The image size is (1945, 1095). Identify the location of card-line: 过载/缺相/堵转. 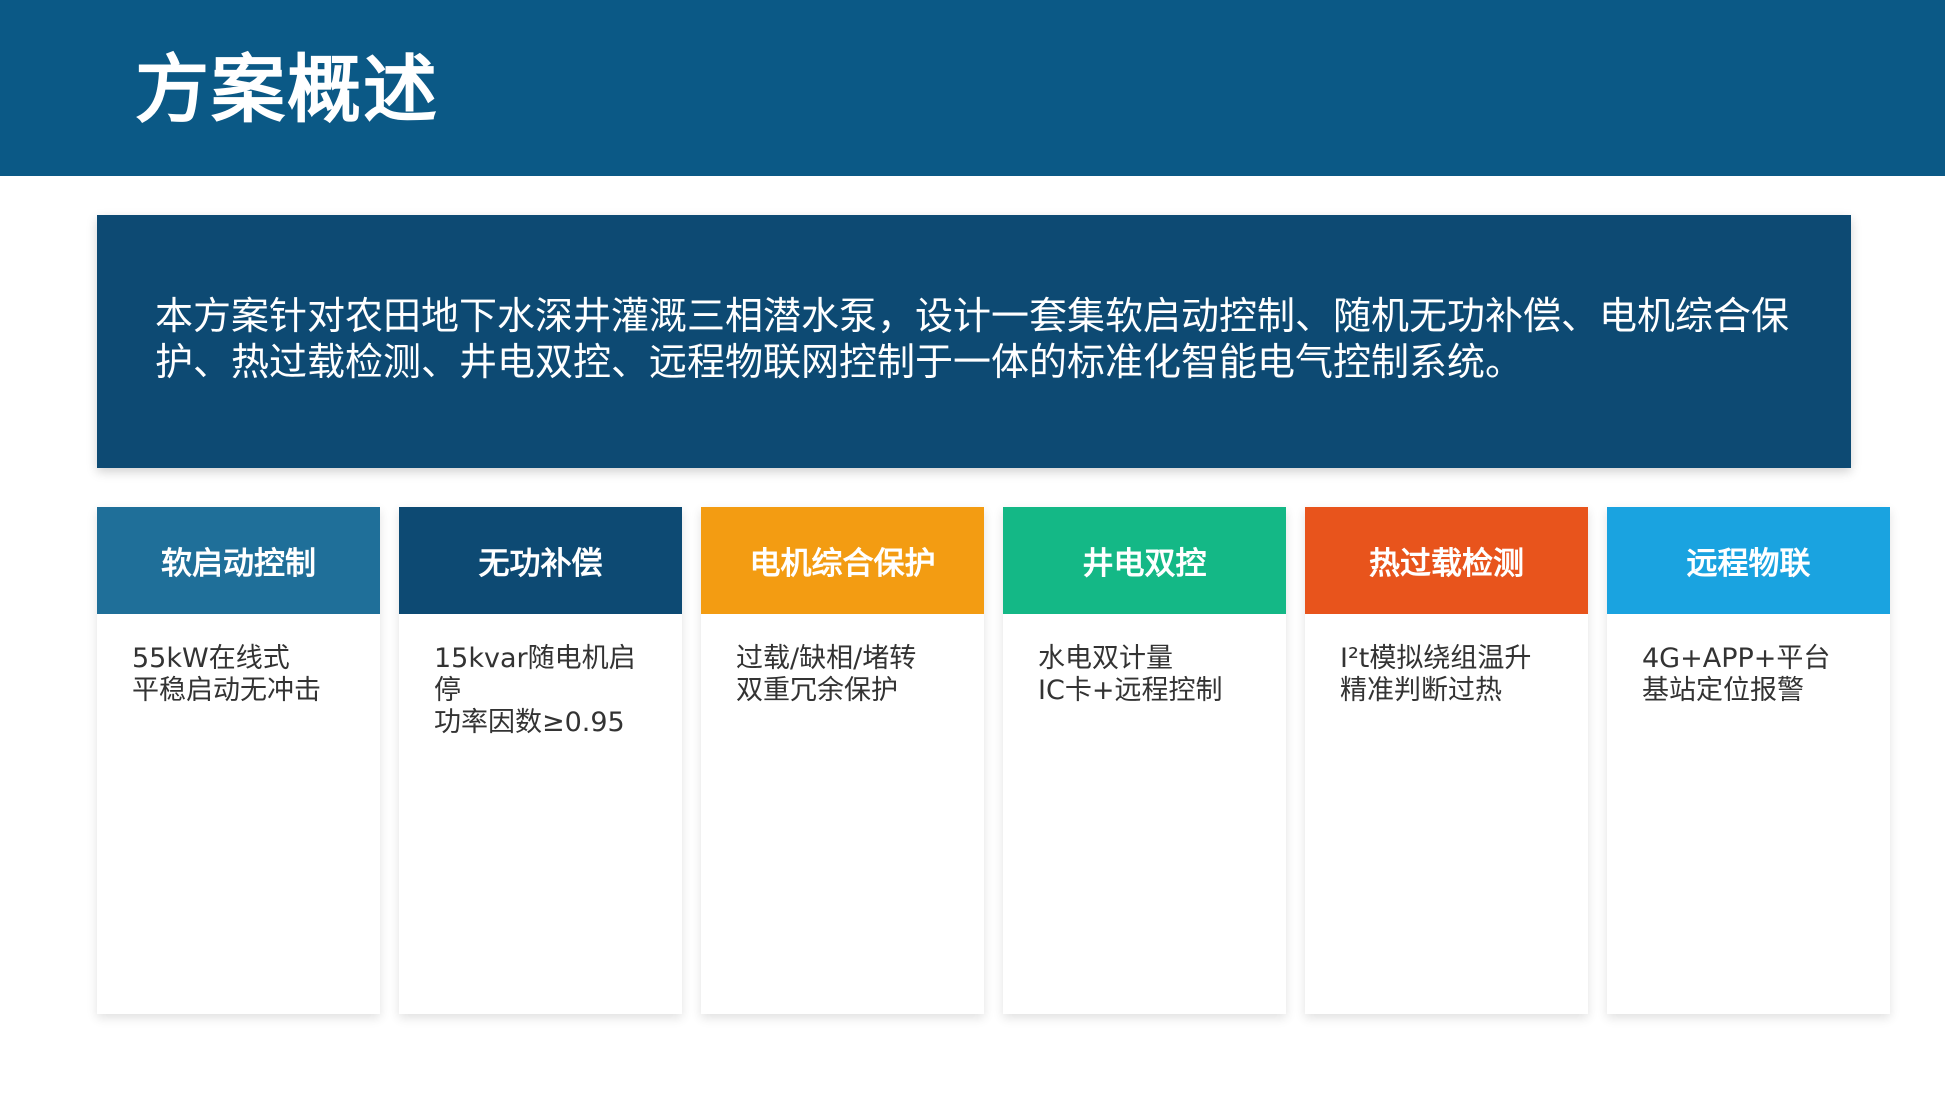
(826, 658).